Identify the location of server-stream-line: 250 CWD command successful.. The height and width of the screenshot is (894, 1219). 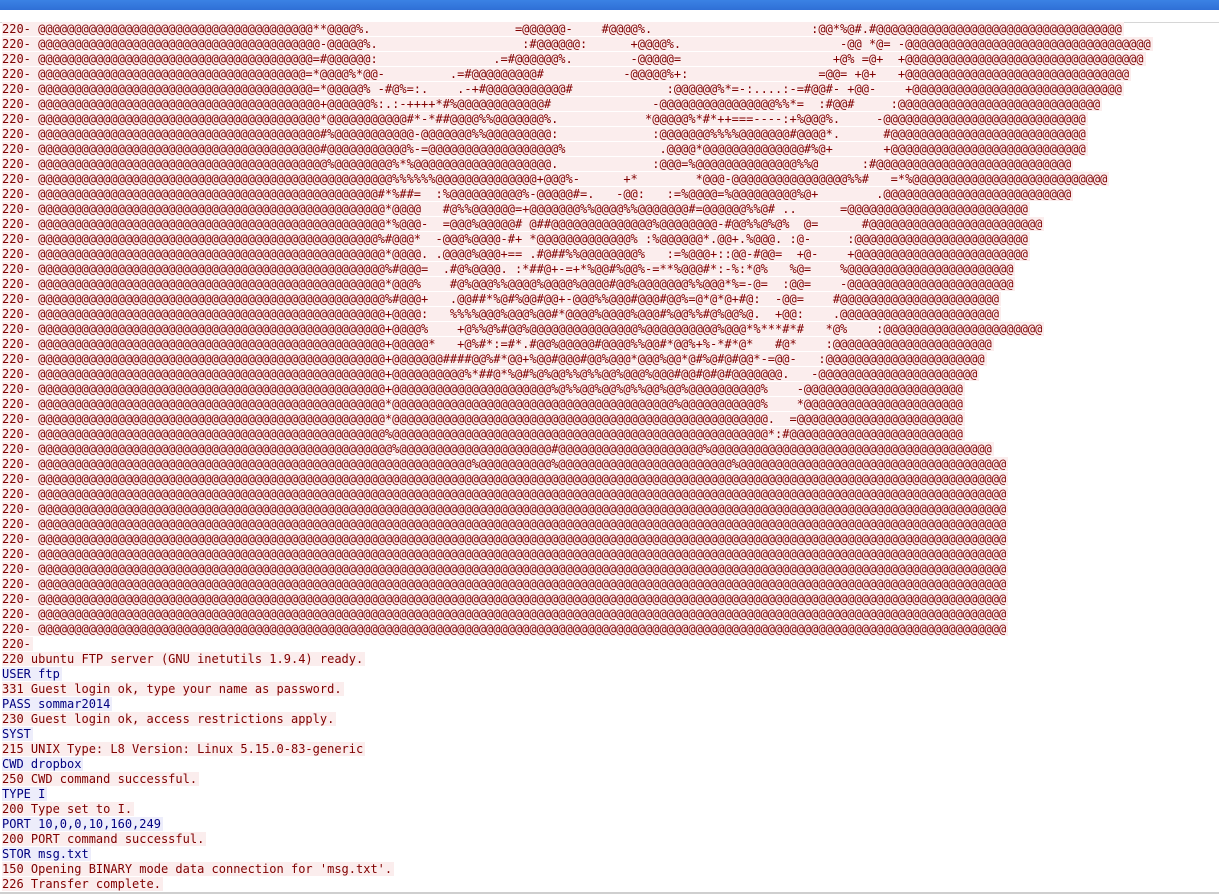
(610, 779).